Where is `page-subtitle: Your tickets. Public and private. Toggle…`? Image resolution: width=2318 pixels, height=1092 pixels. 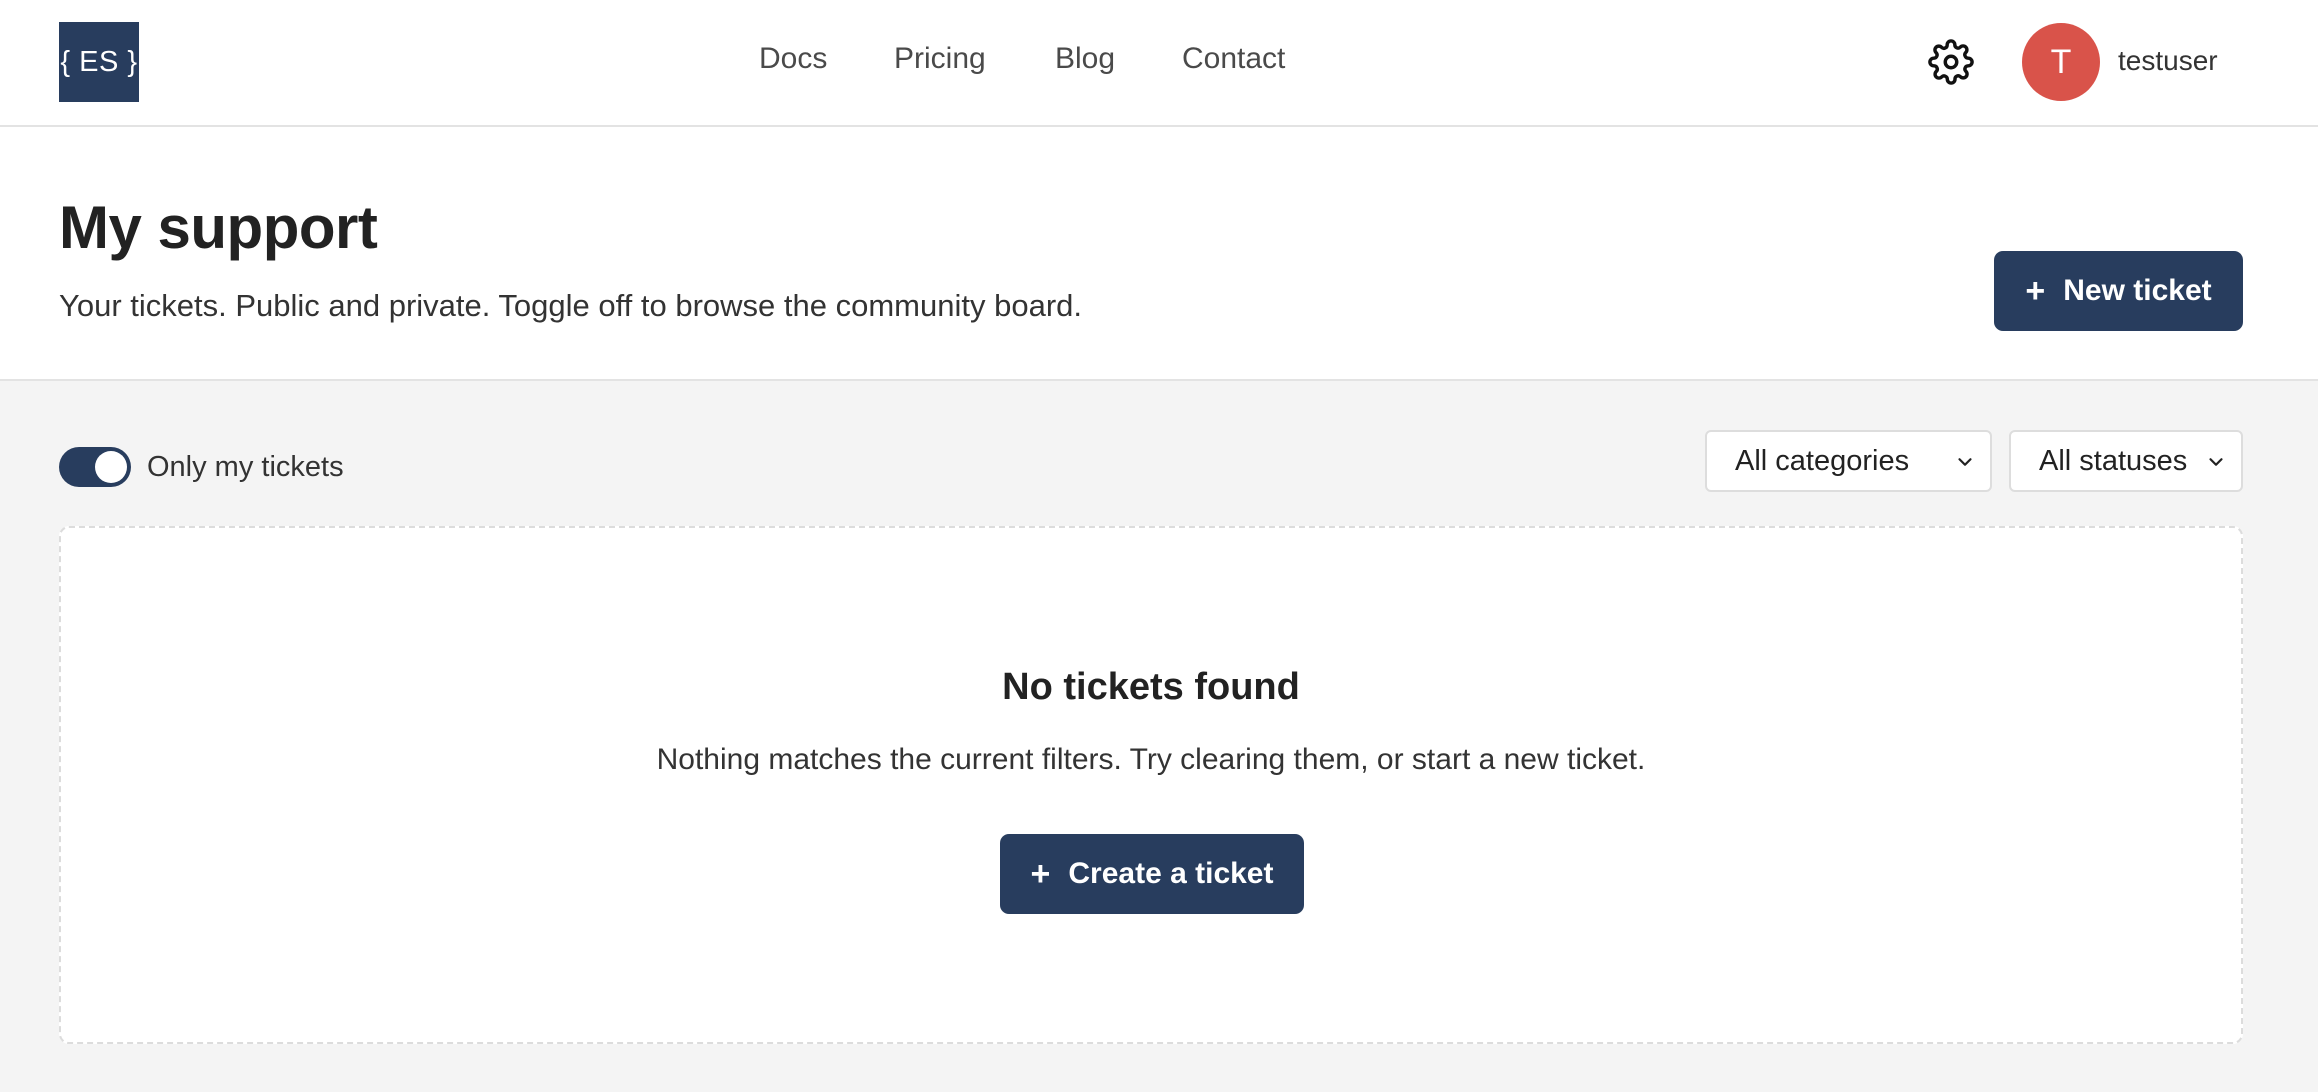
page-subtitle: Your tickets. Public and private. Toggle… is located at coordinates (570, 305).